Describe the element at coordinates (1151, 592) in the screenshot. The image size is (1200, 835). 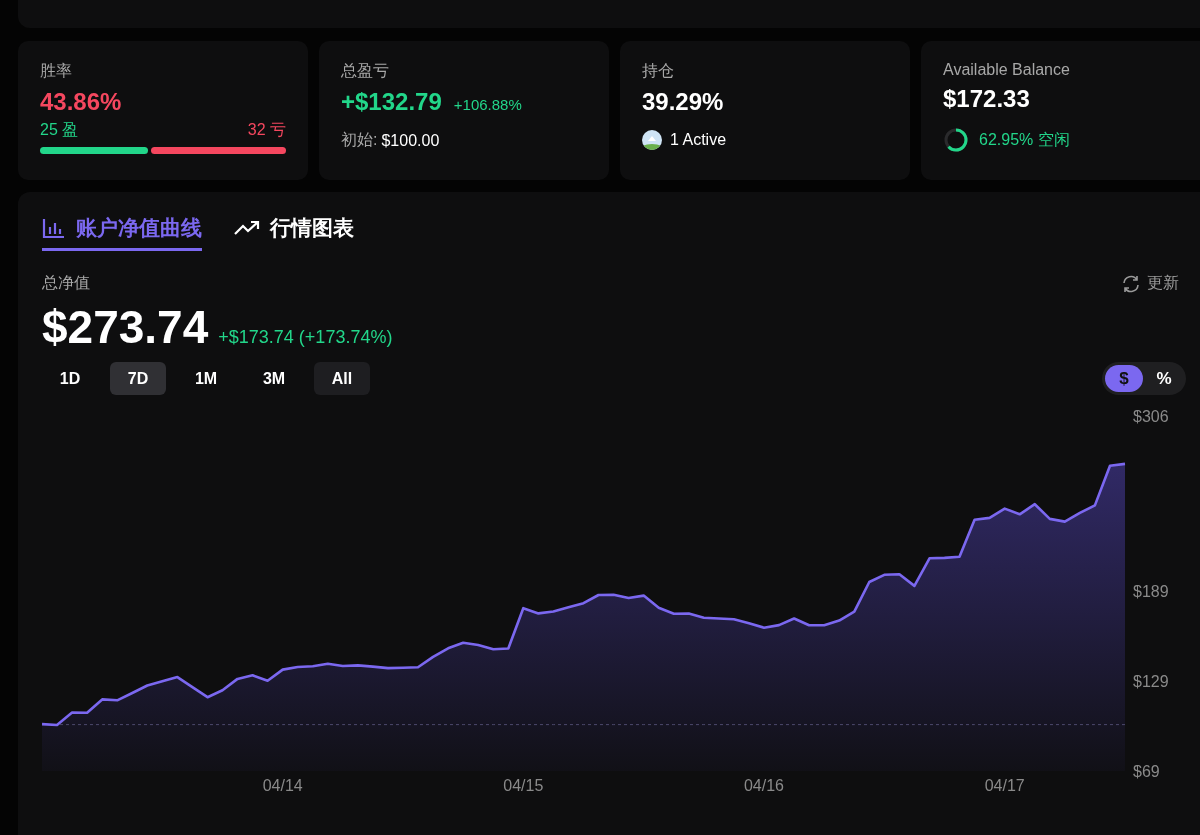
I see `axis-label: $189` at that location.